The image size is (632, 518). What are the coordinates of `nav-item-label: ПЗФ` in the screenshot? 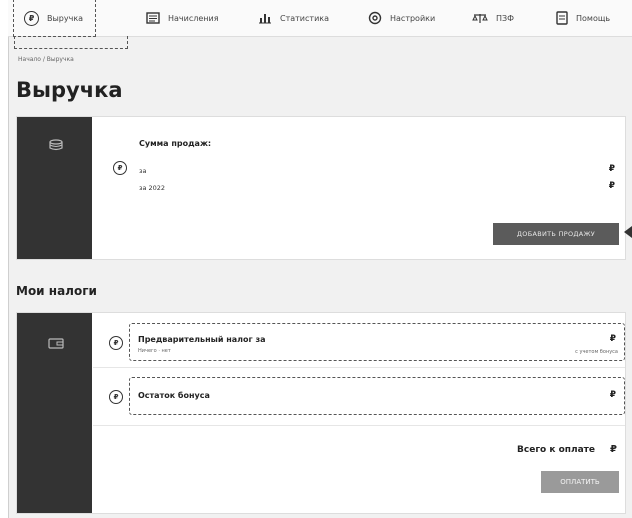 It's located at (505, 18).